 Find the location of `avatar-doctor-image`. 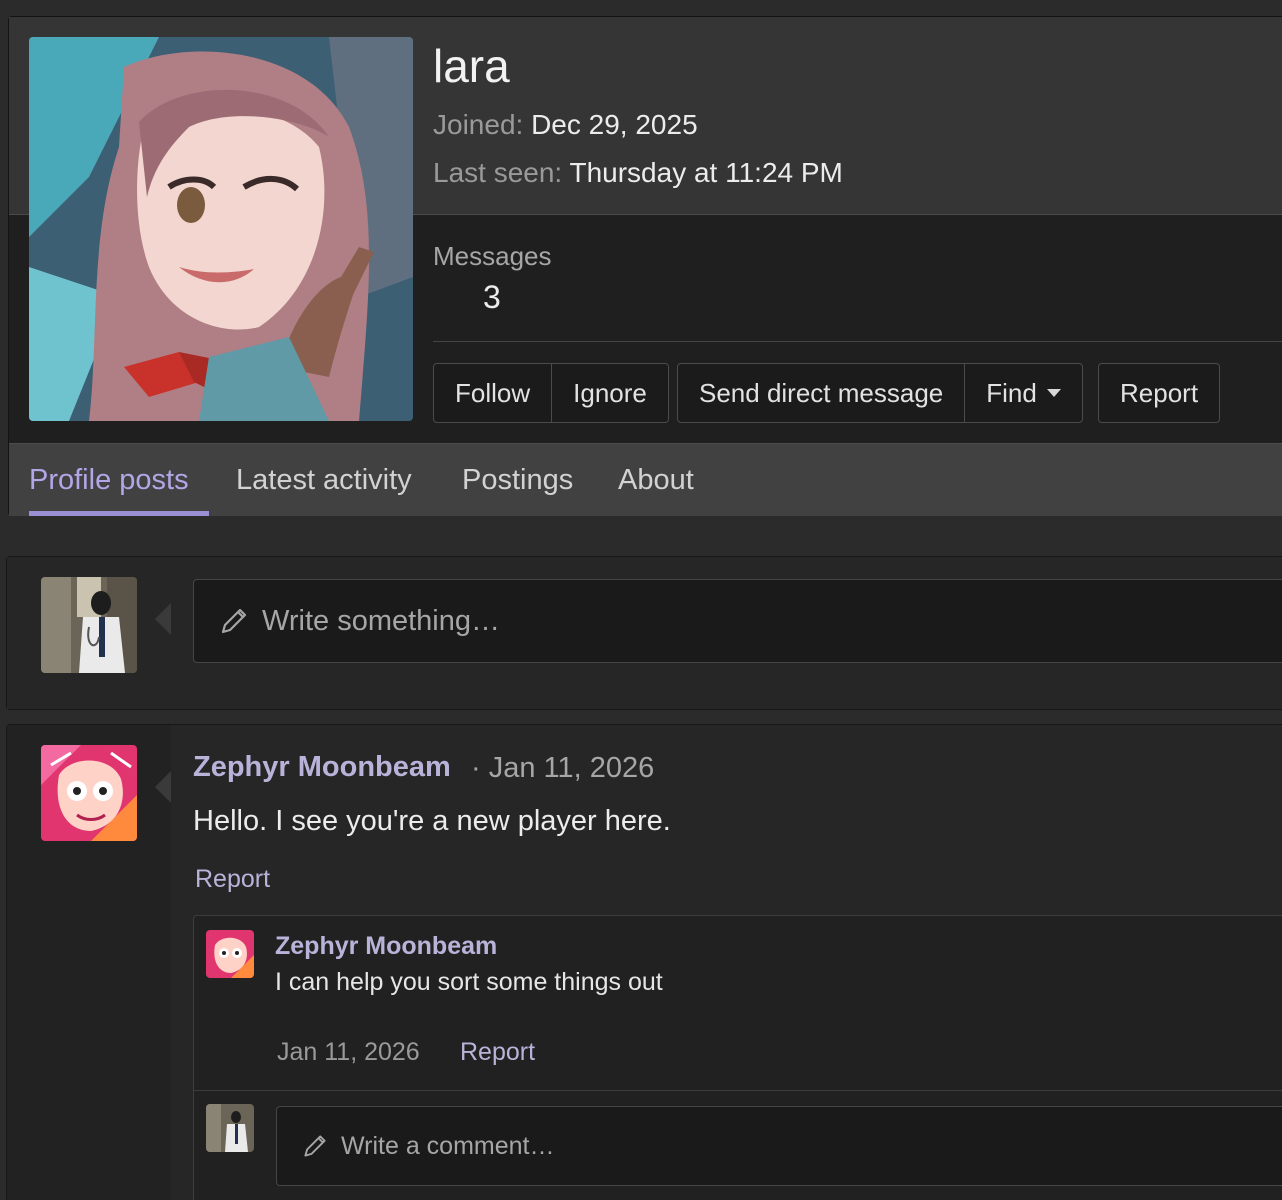

avatar-doctor-image is located at coordinates (89, 625).